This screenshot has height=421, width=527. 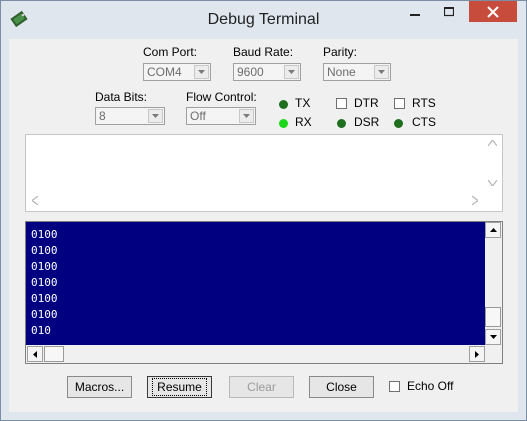 What do you see at coordinates (283, 123) in the screenshot?
I see `rx-led-icon` at bounding box center [283, 123].